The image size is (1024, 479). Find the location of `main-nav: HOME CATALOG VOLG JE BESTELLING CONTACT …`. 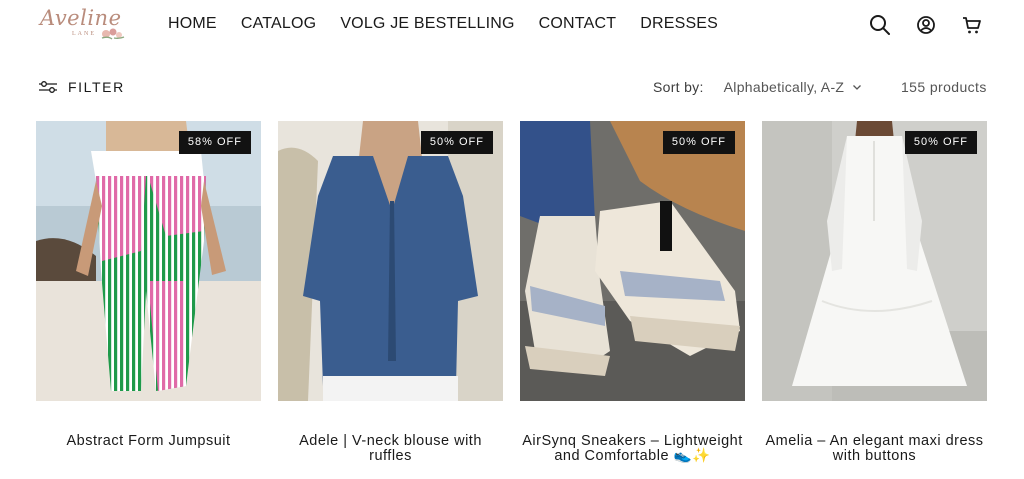

main-nav: HOME CATALOG VOLG JE BESTELLING CONTACT … is located at coordinates (443, 24).